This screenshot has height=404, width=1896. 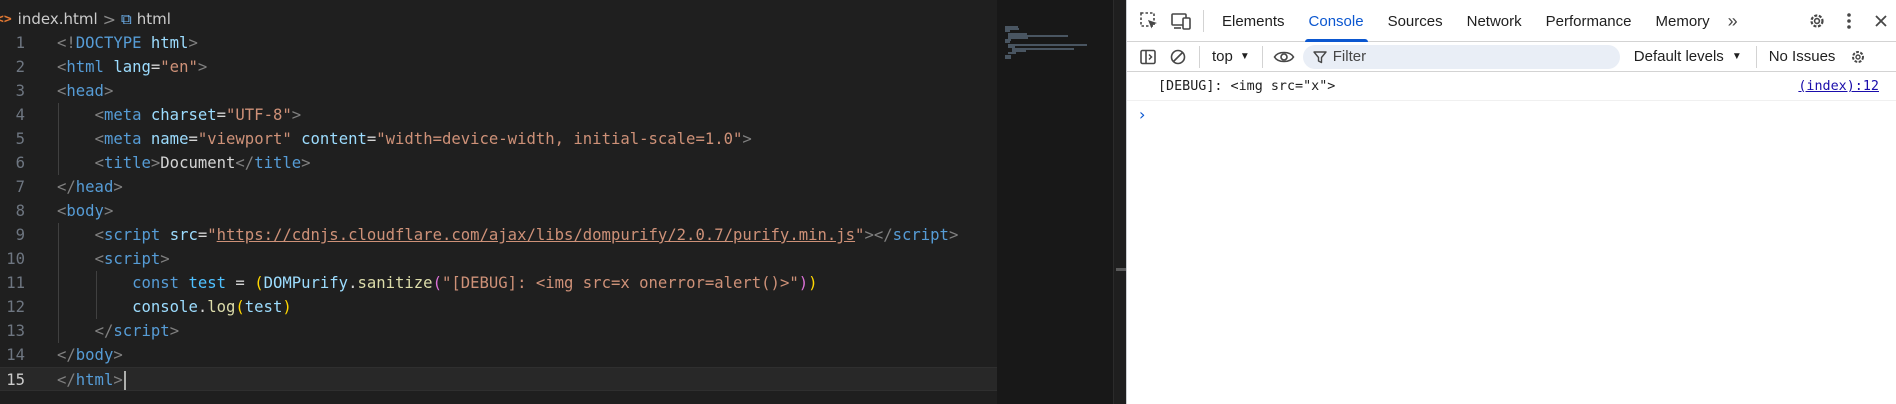 What do you see at coordinates (1415, 21) in the screenshot?
I see `tab-sources: Sources` at bounding box center [1415, 21].